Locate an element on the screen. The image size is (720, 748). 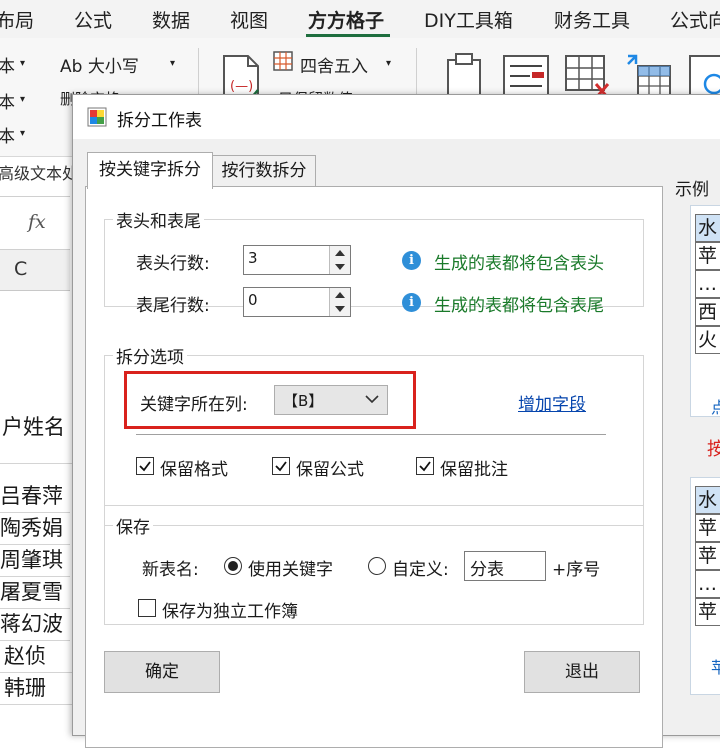
header-rows-label: 表头行数: is located at coordinates (173, 264).